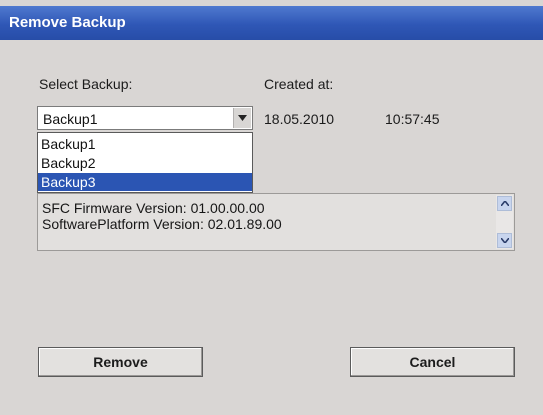  What do you see at coordinates (145, 144) in the screenshot?
I see `backup-option-1: Backup1` at bounding box center [145, 144].